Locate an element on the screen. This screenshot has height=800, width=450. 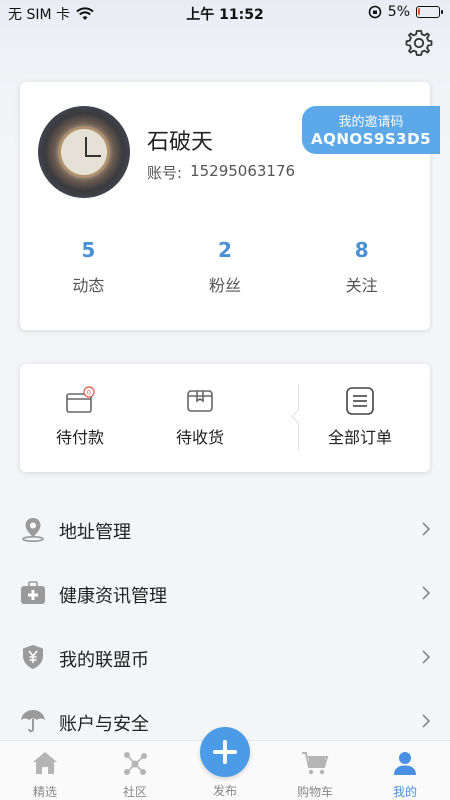
nav-cart: 购物车 is located at coordinates (315, 774).